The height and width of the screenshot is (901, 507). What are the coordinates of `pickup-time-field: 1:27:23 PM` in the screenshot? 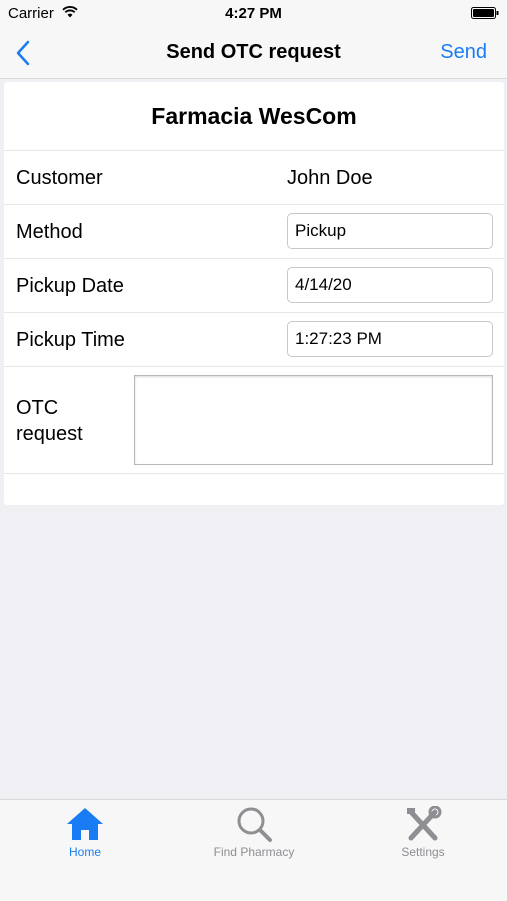 It's located at (390, 339).